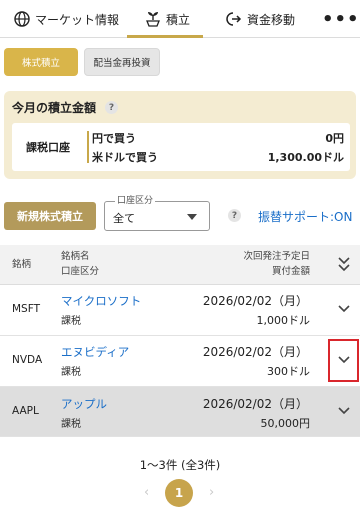  I want to click on row-ticker: AAPL, so click(25, 411).